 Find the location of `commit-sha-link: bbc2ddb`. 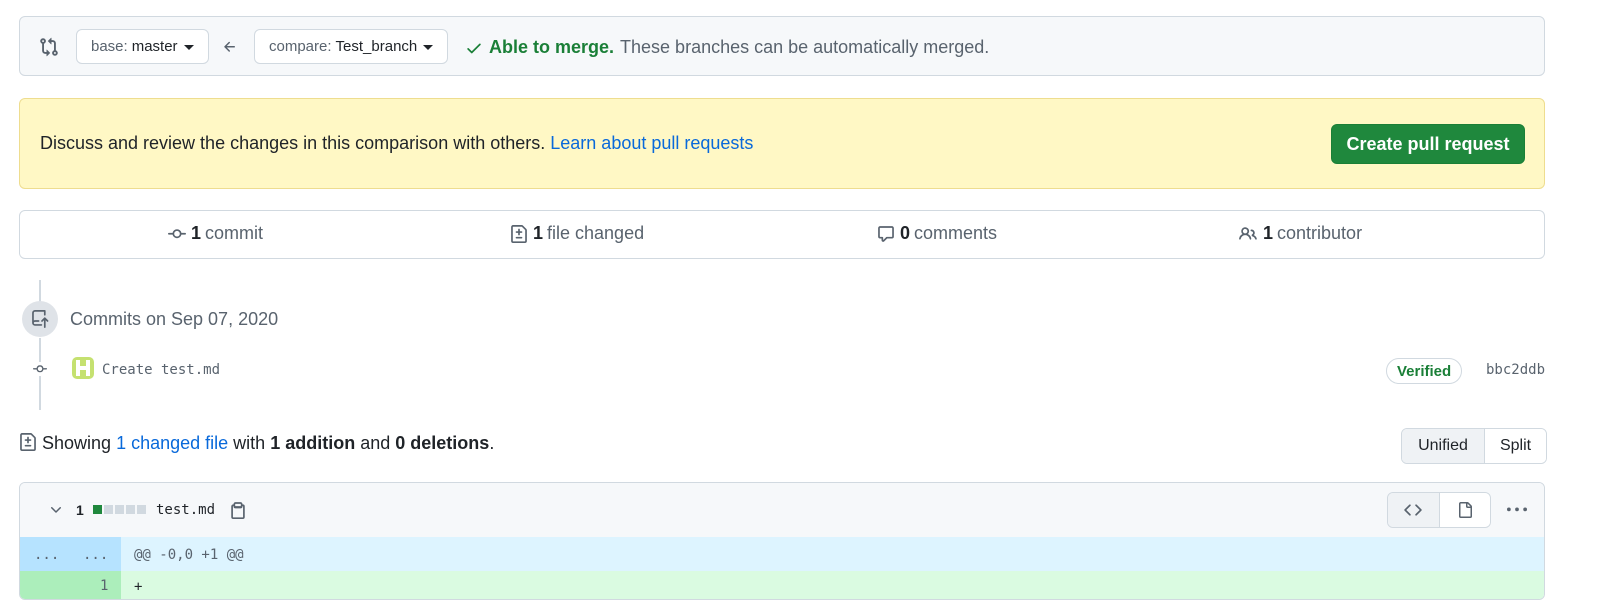

commit-sha-link: bbc2ddb is located at coordinates (1515, 370).